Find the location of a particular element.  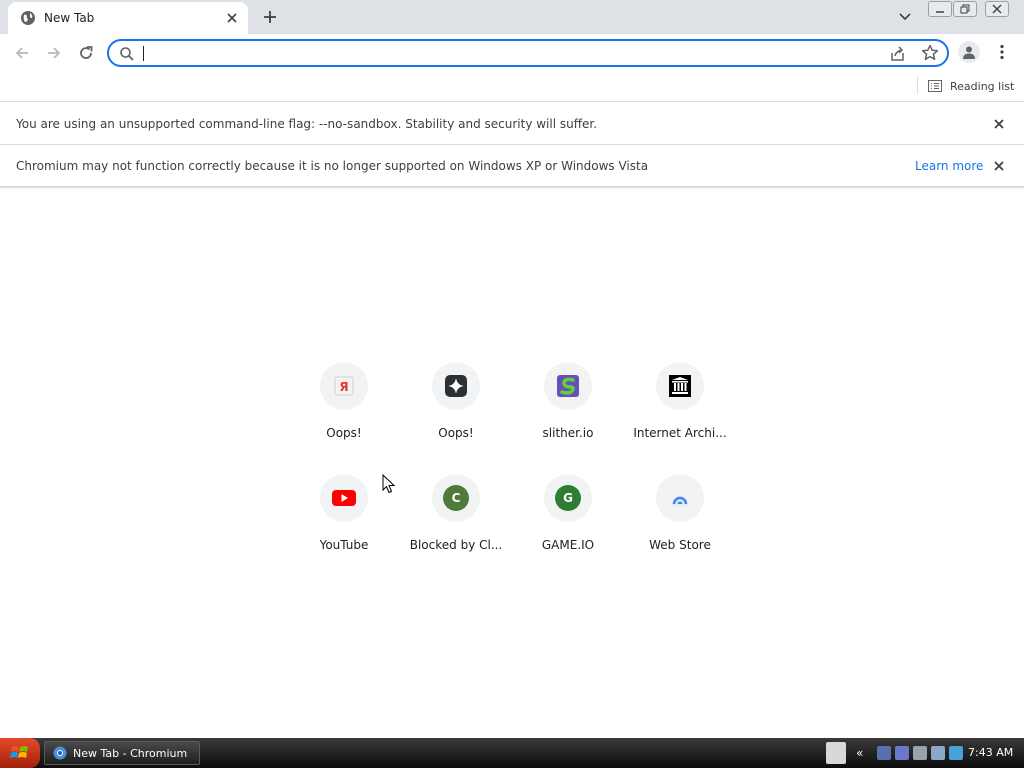

text-caret is located at coordinates (143, 53).